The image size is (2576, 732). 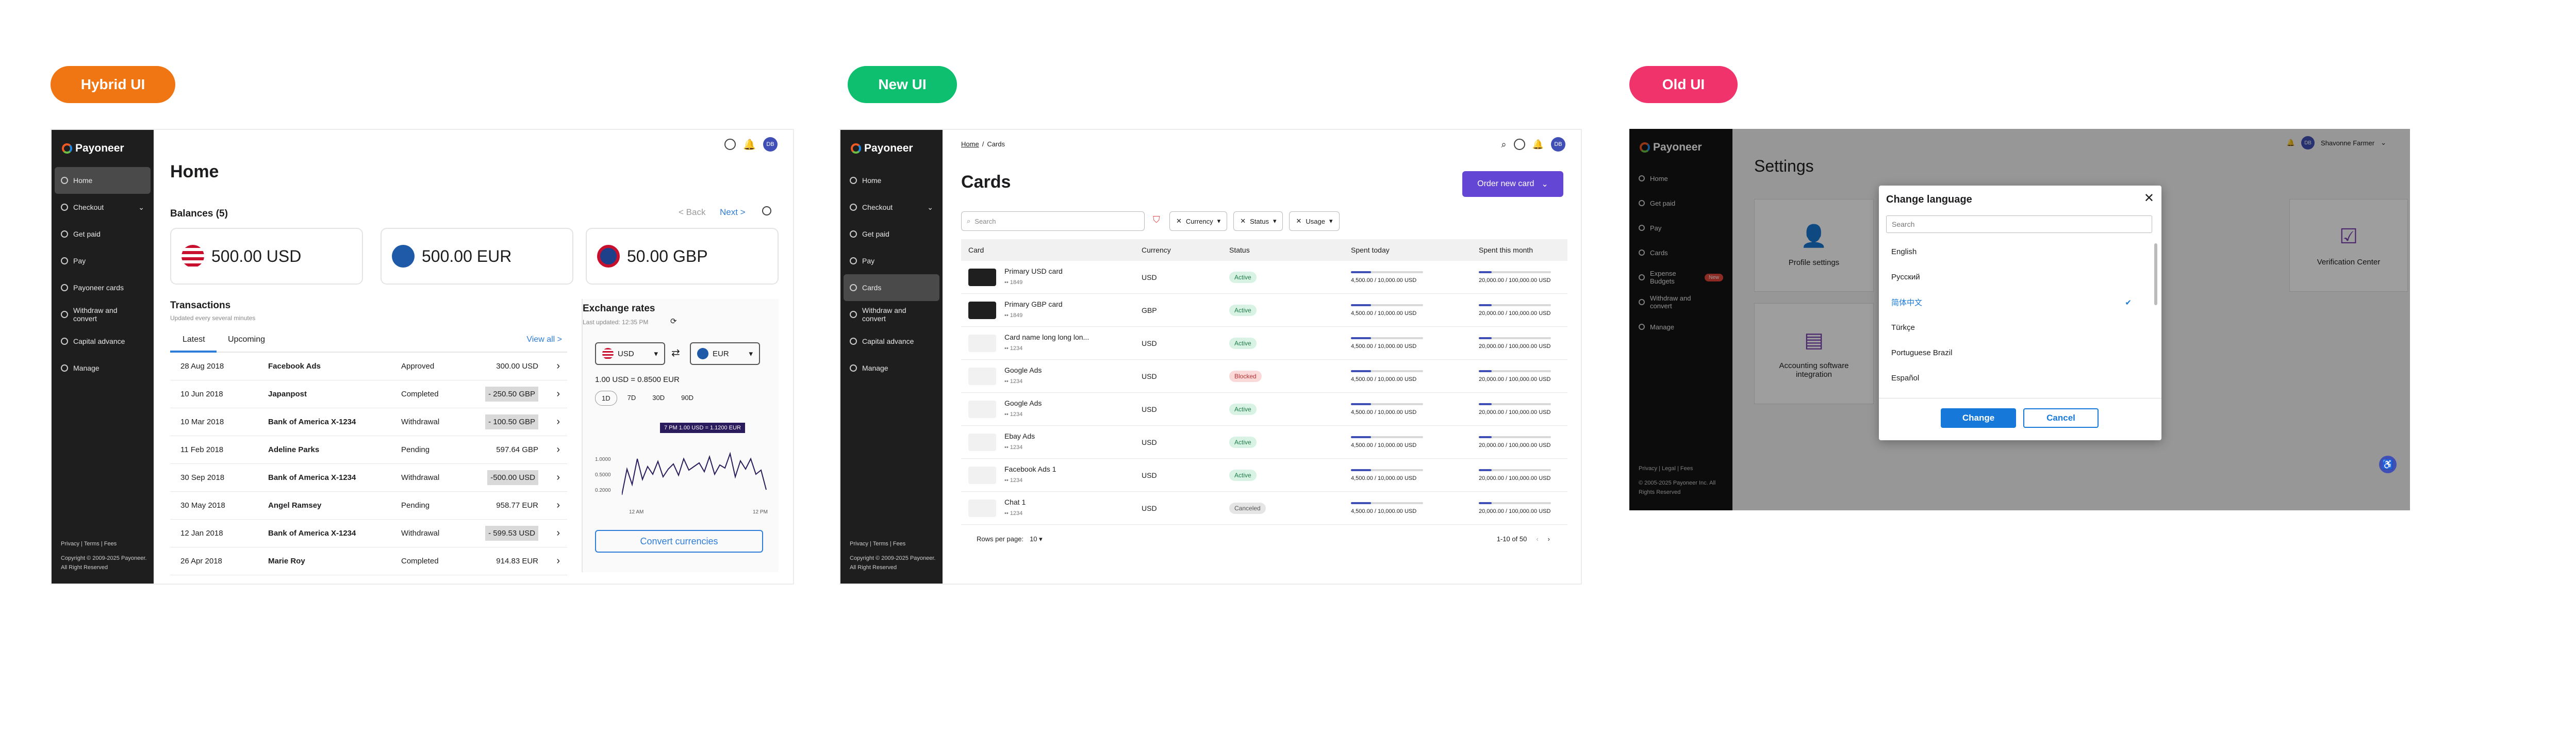 I want to click on language-option: 简体中文 ✔, so click(x=2019, y=302).